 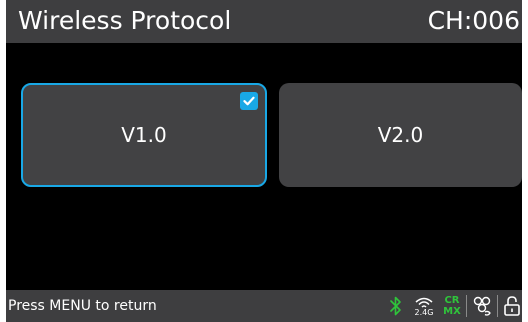 What do you see at coordinates (424, 306) in the screenshot?
I see `wireless-2-4g-icon: 2.4G` at bounding box center [424, 306].